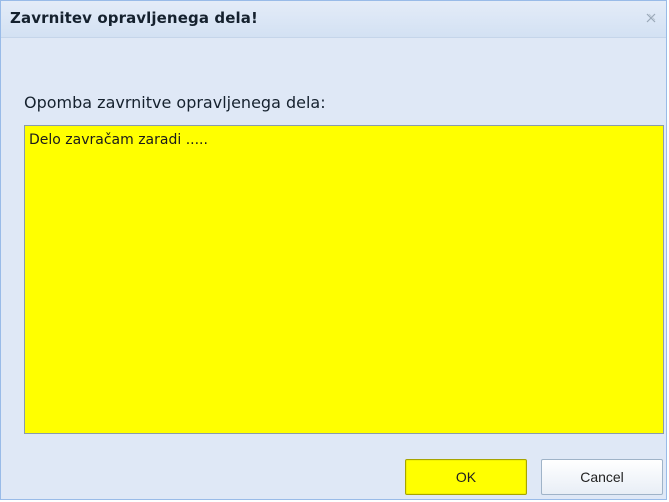 Image resolution: width=669 pixels, height=502 pixels. Describe the element at coordinates (175, 102) in the screenshot. I see `note-label: Opomba zavrnitve opravljenega dela:` at that location.